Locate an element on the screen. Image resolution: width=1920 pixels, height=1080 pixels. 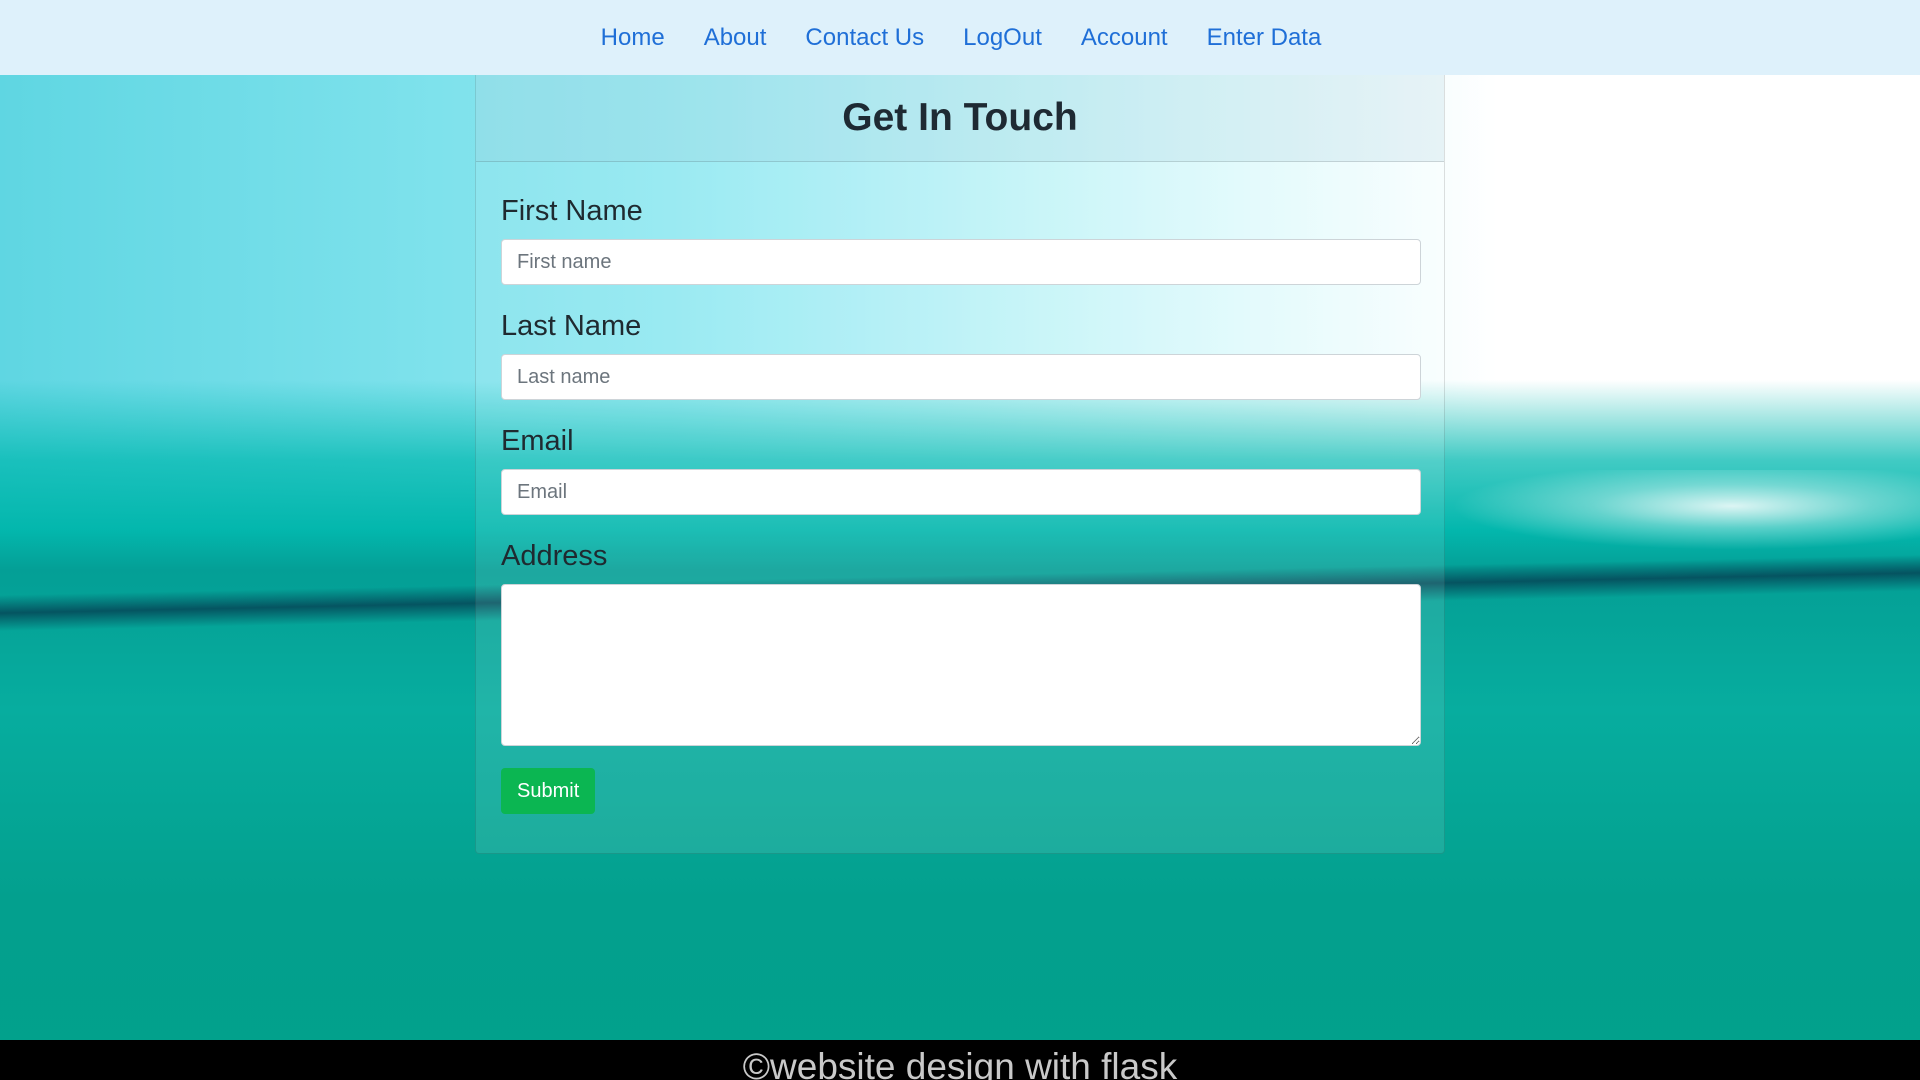
submit-button: Submit is located at coordinates (548, 791).